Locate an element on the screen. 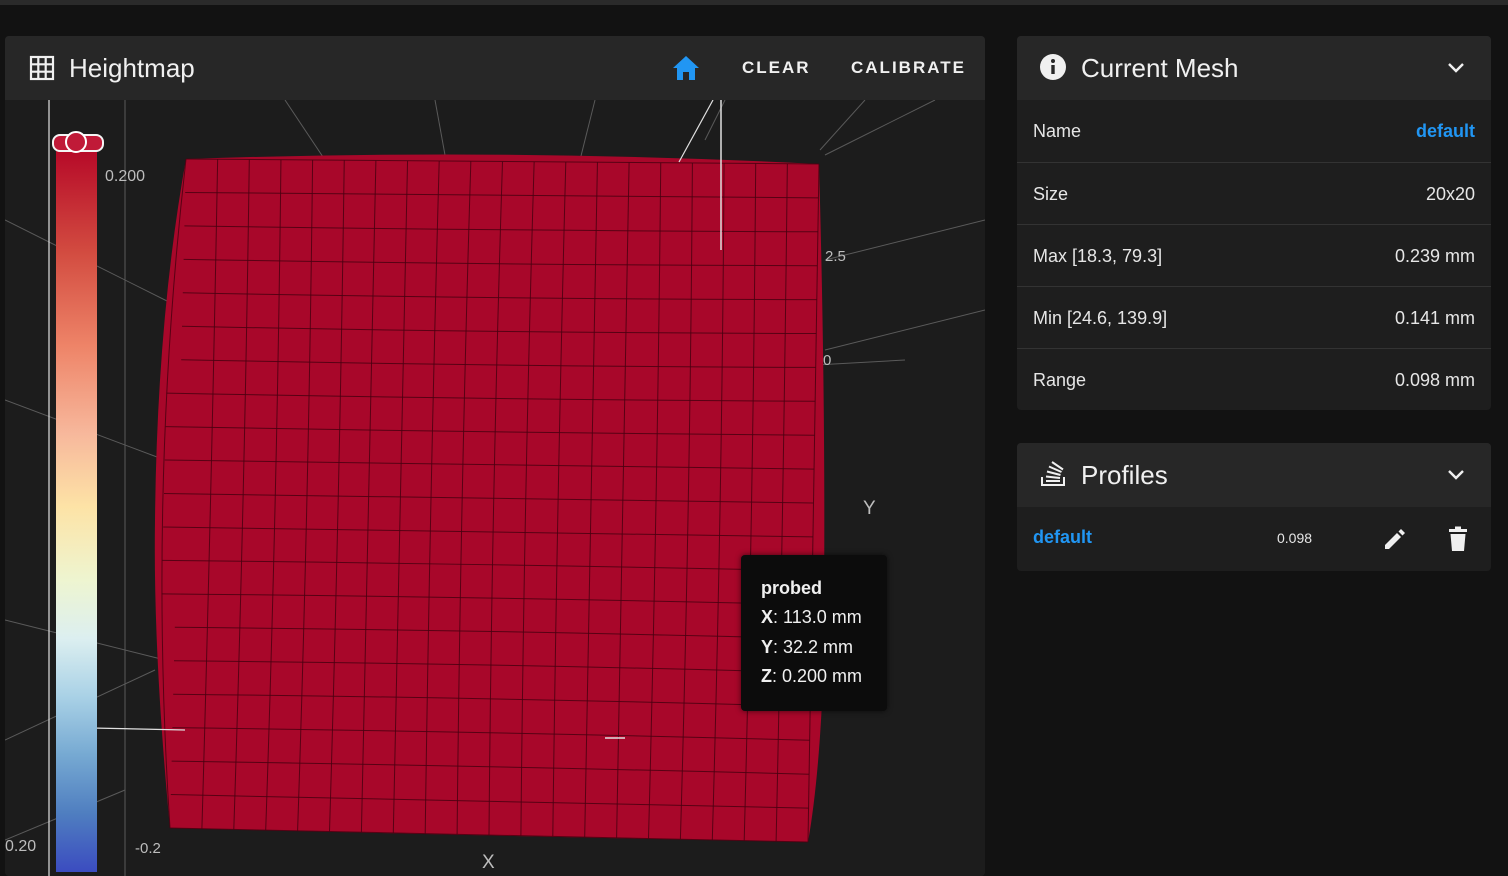 The image size is (1508, 876). trash-icon is located at coordinates (1458, 539).